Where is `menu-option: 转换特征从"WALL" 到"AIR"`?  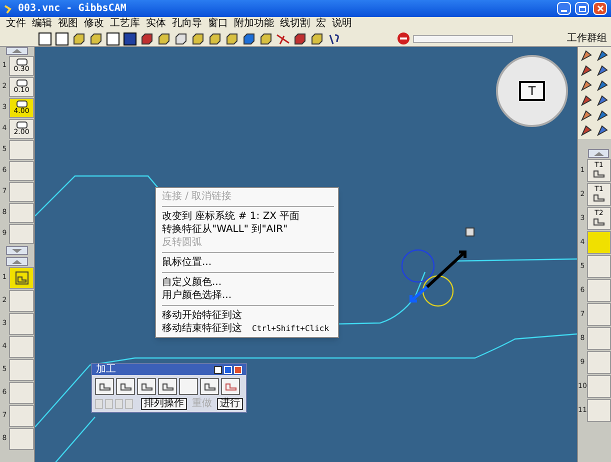
menu-option: 转换特征从"WALL" 到"AIR" is located at coordinates (250, 229).